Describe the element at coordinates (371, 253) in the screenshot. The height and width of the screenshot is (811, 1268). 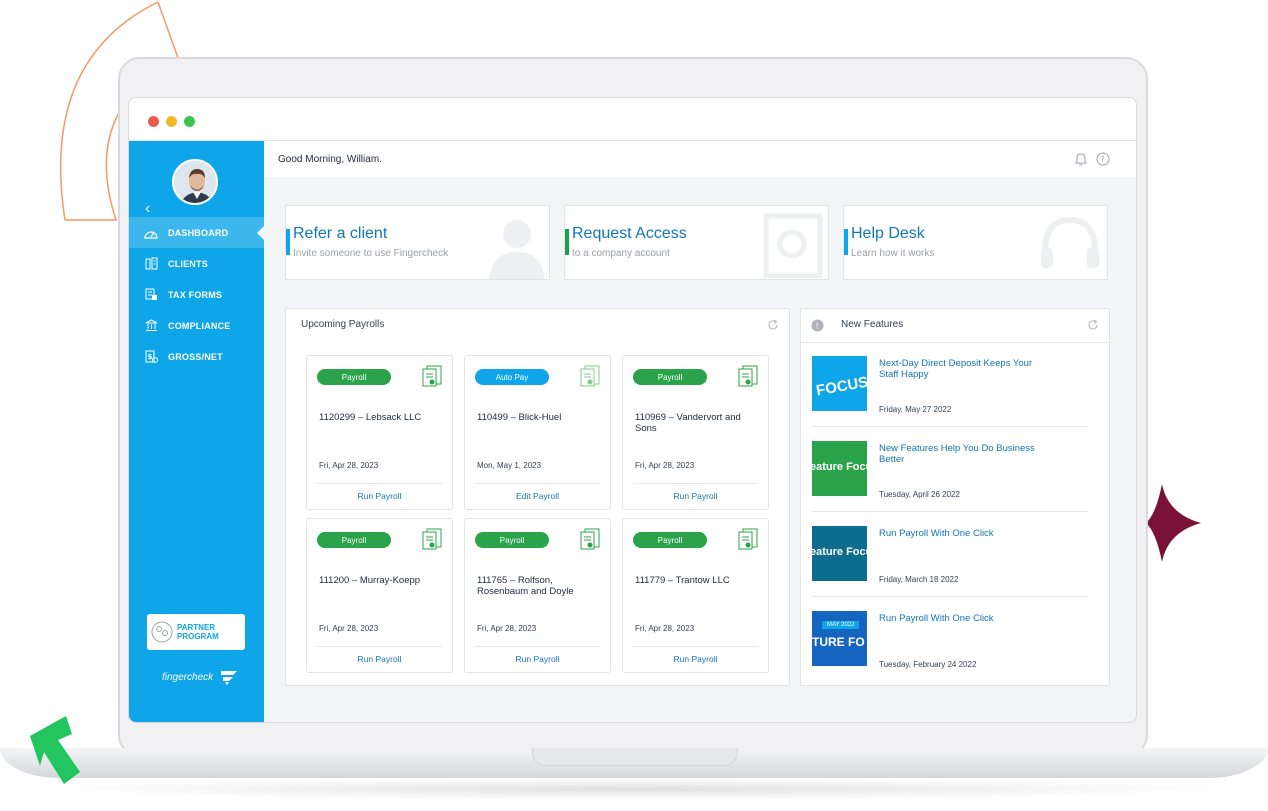
I see `card-subtitle: Invite someone to use Fingercheck` at that location.